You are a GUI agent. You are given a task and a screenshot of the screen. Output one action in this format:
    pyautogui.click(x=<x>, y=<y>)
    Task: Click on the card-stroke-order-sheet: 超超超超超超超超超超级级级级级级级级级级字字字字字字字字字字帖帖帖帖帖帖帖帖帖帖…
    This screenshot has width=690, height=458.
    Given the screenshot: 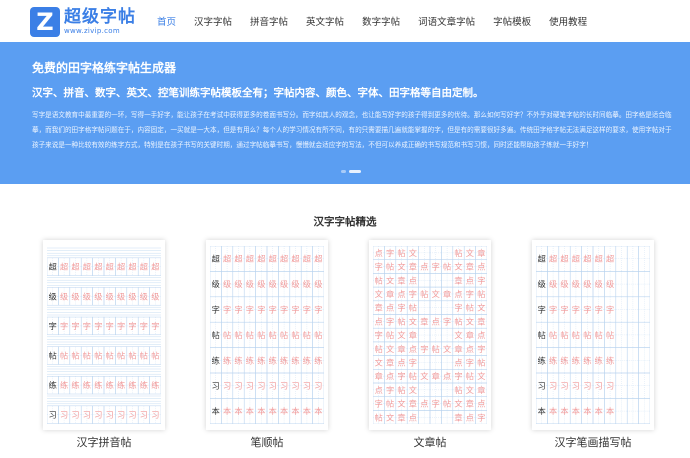 What is the action you would take?
    pyautogui.click(x=267, y=335)
    